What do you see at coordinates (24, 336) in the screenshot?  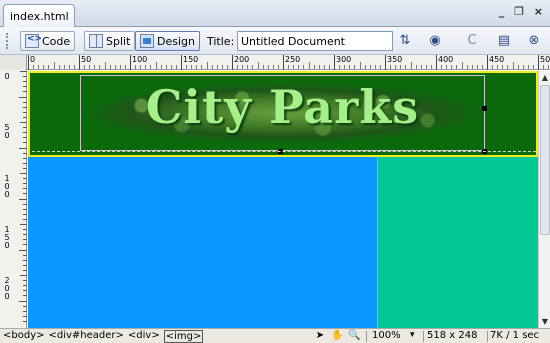 I see `tag-body: <body>` at bounding box center [24, 336].